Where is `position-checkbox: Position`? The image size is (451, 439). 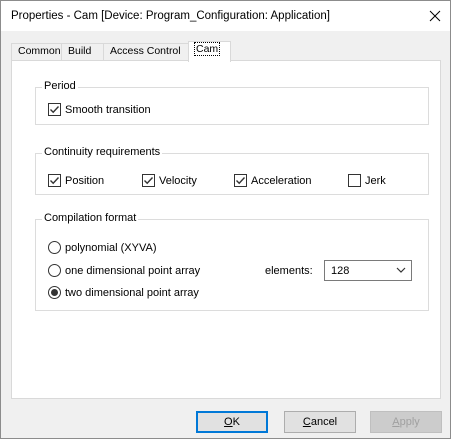 position-checkbox: Position is located at coordinates (76, 180).